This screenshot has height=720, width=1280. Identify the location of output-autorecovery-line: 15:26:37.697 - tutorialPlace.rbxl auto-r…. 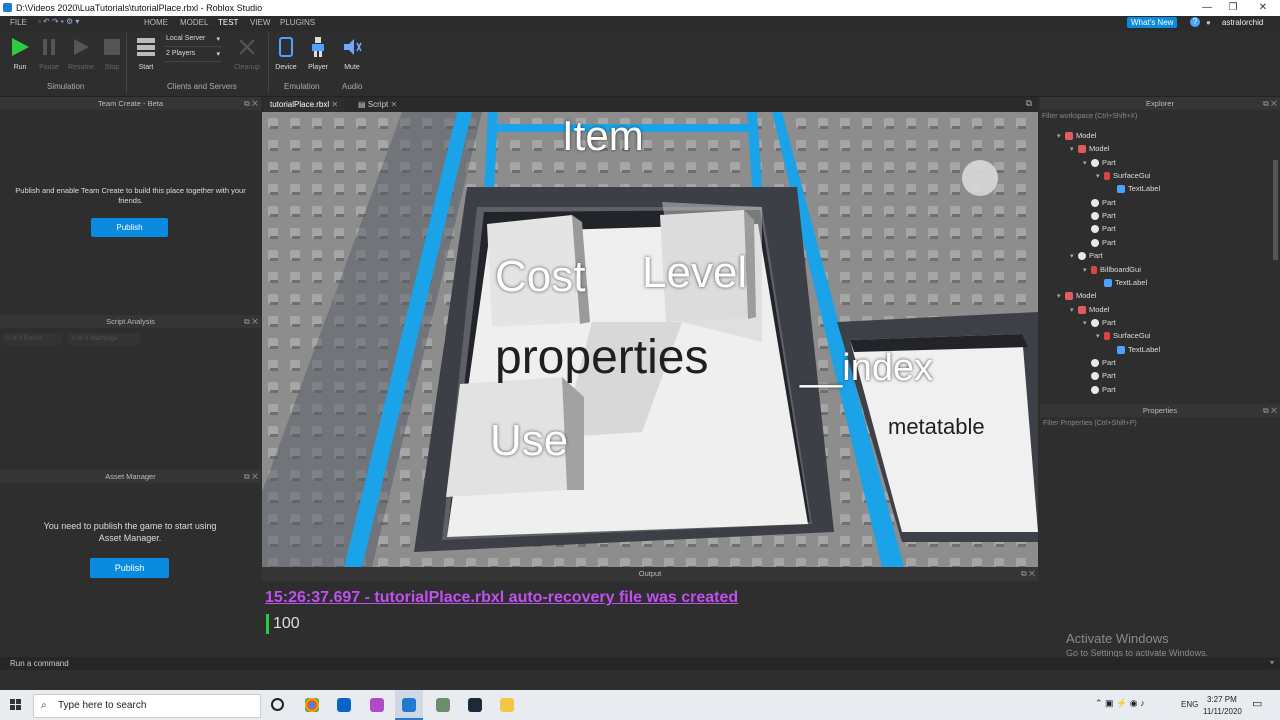
(501, 598).